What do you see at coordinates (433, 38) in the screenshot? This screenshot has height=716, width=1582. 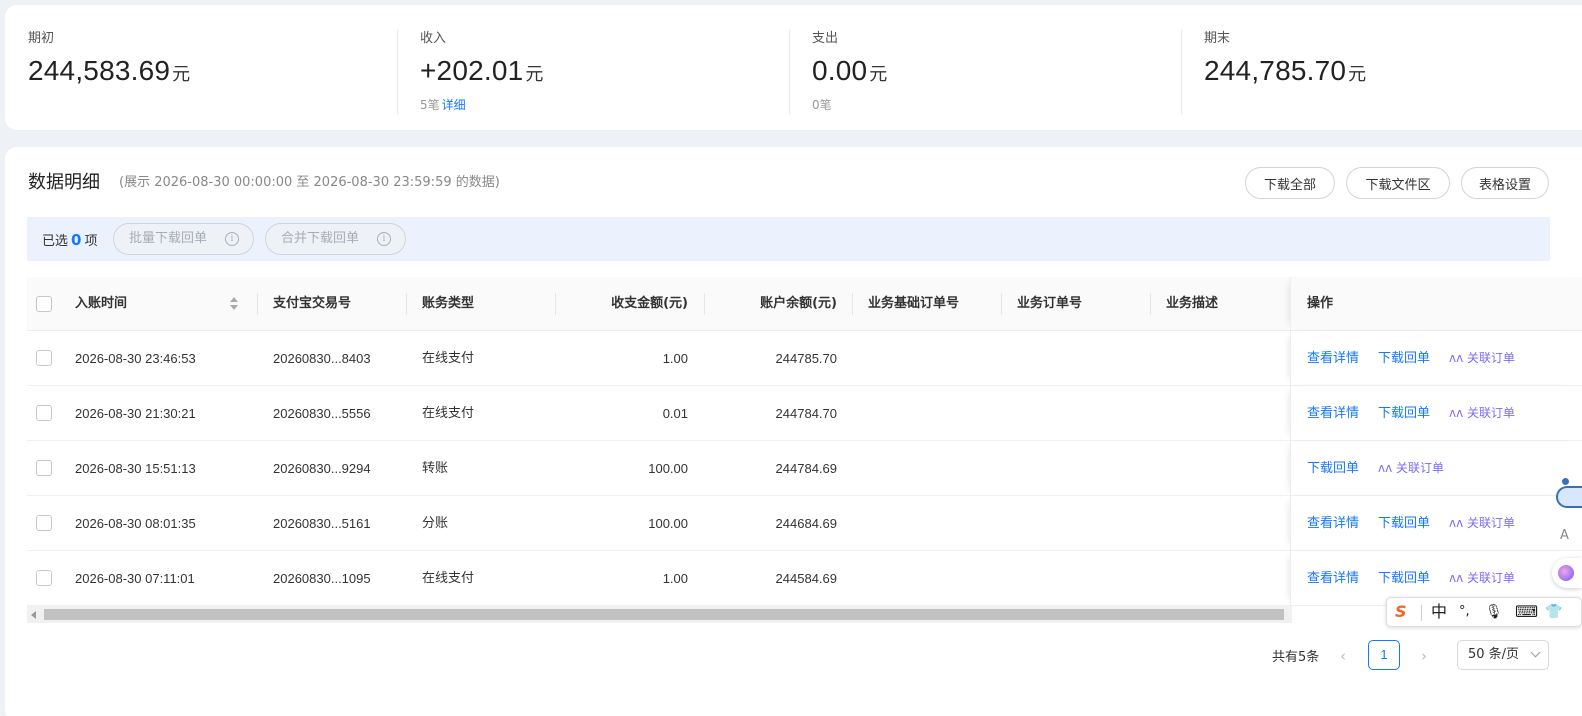 I see `stat-label: 收入` at bounding box center [433, 38].